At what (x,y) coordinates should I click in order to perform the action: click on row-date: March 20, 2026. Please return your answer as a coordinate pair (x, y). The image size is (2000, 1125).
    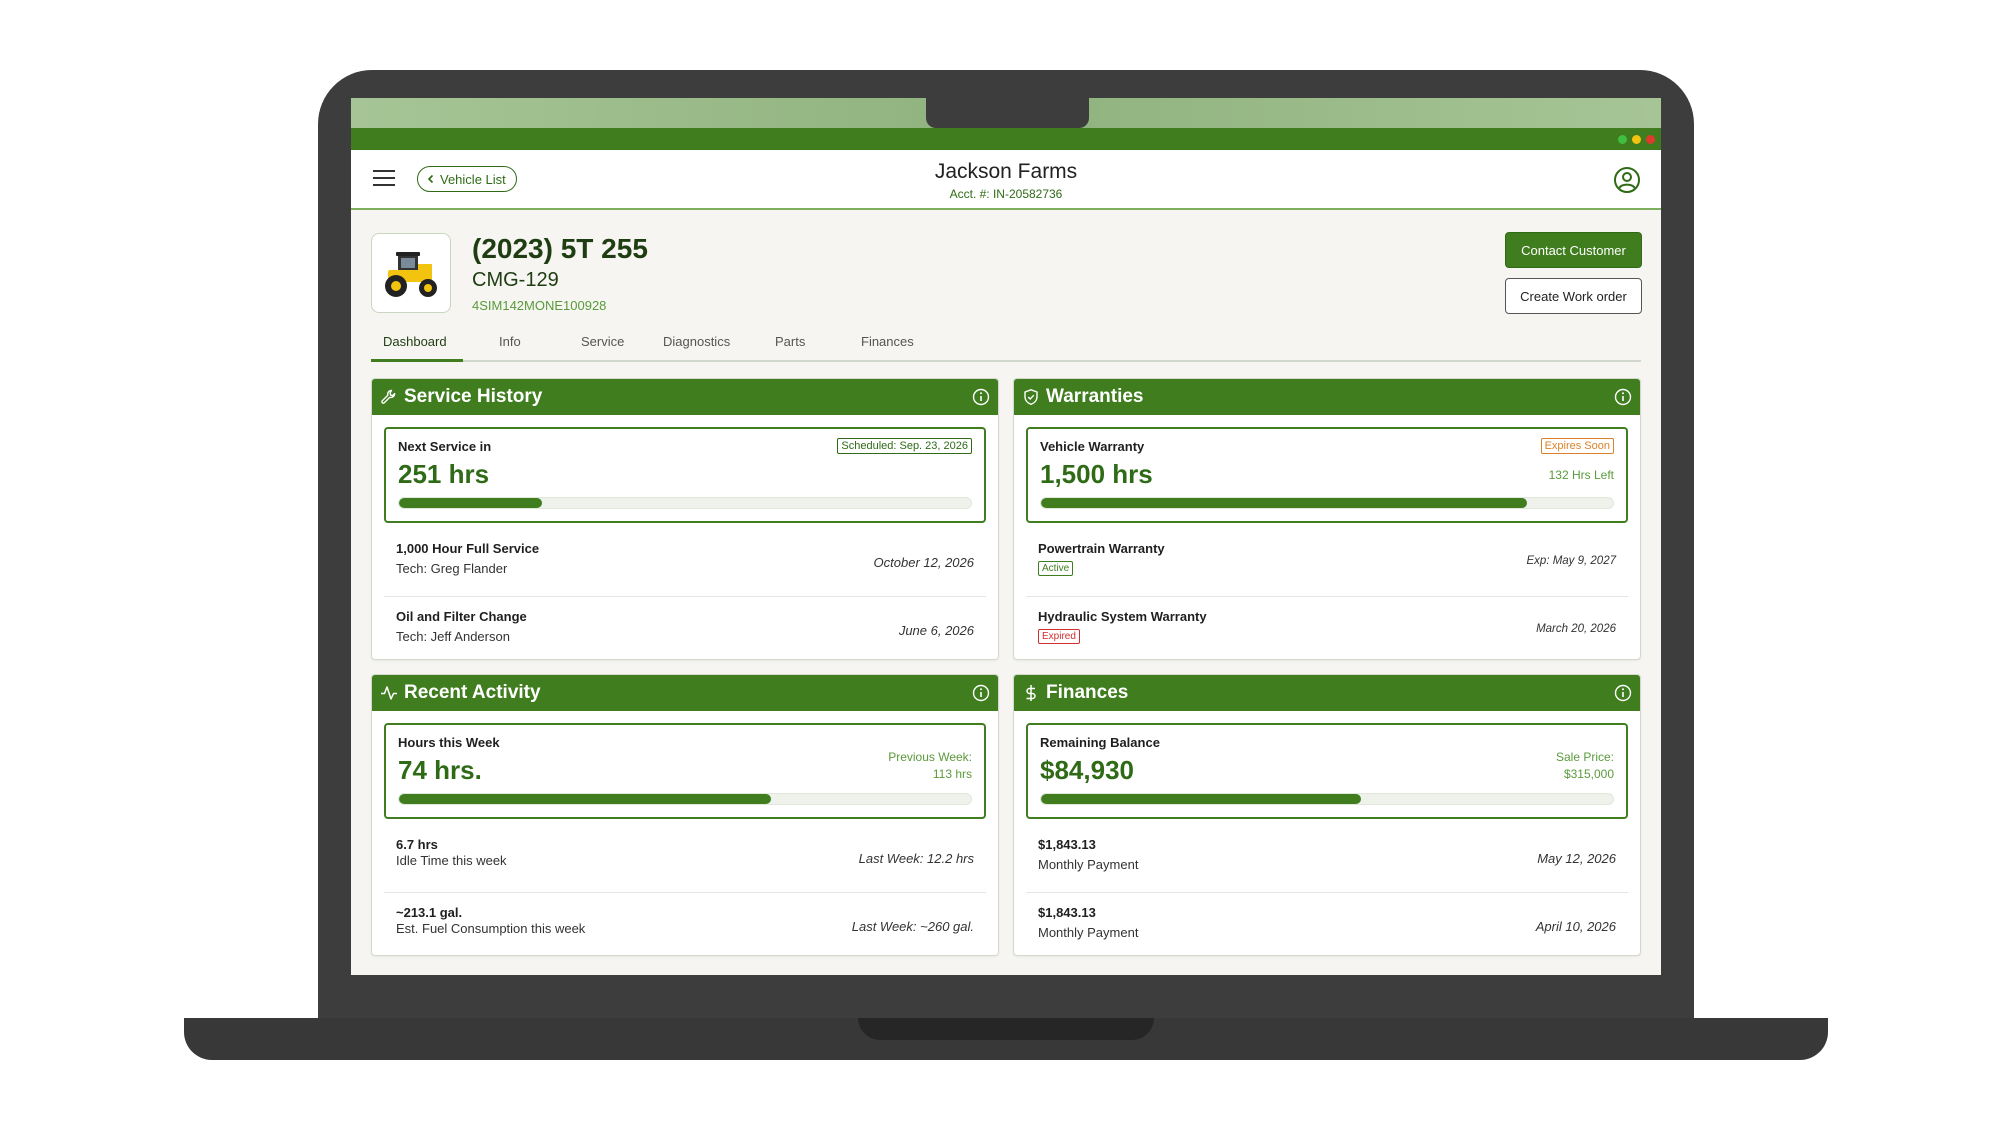
    Looking at the image, I should click on (1576, 629).